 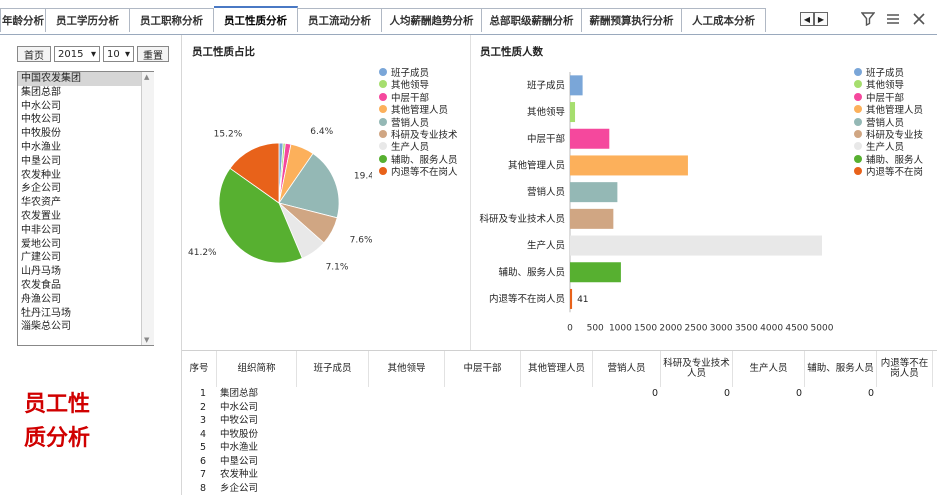 What do you see at coordinates (418, 134) in the screenshot?
I see `legend-item: 科研及专业技术` at bounding box center [418, 134].